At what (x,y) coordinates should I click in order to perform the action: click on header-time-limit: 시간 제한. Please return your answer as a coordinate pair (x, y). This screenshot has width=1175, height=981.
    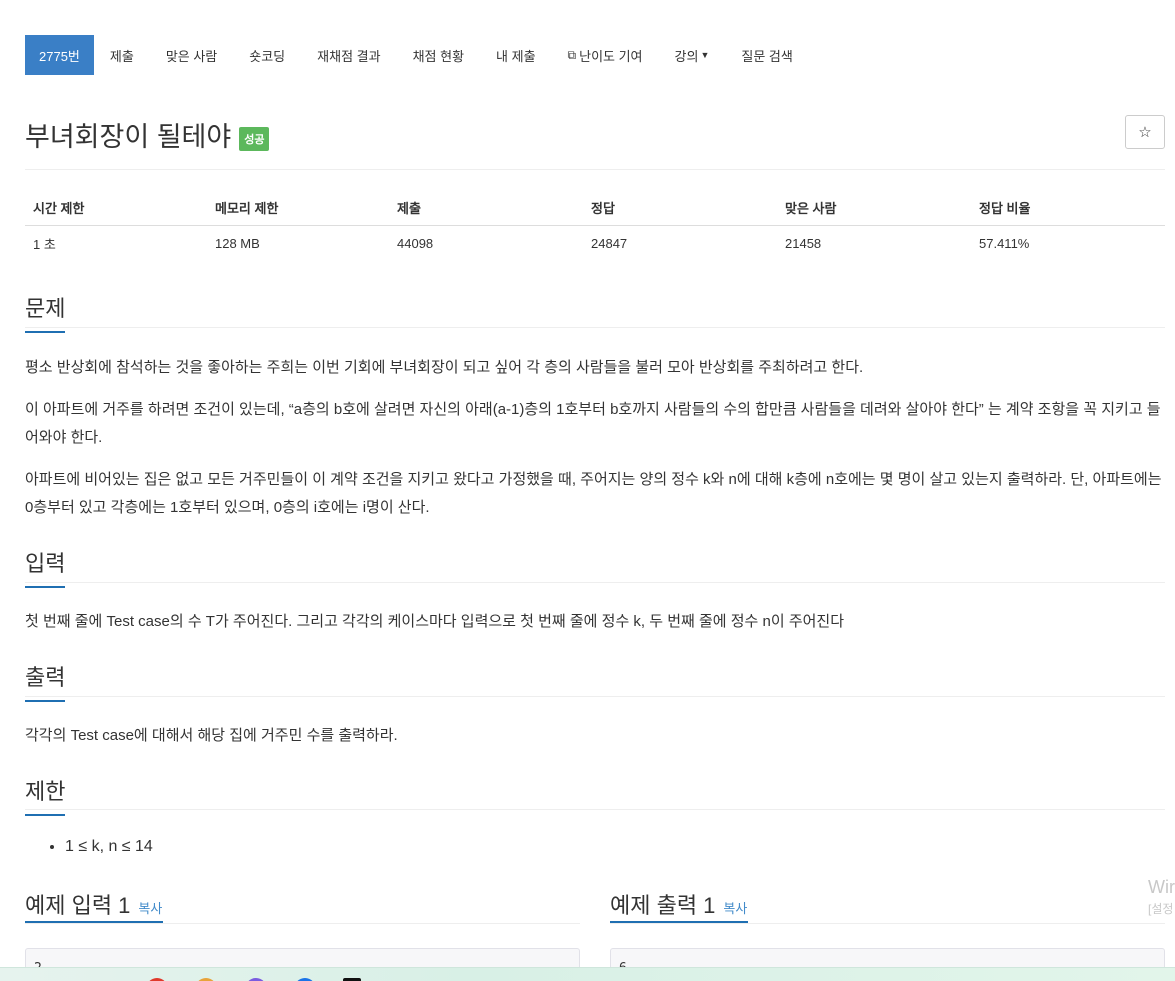
    Looking at the image, I should click on (116, 208).